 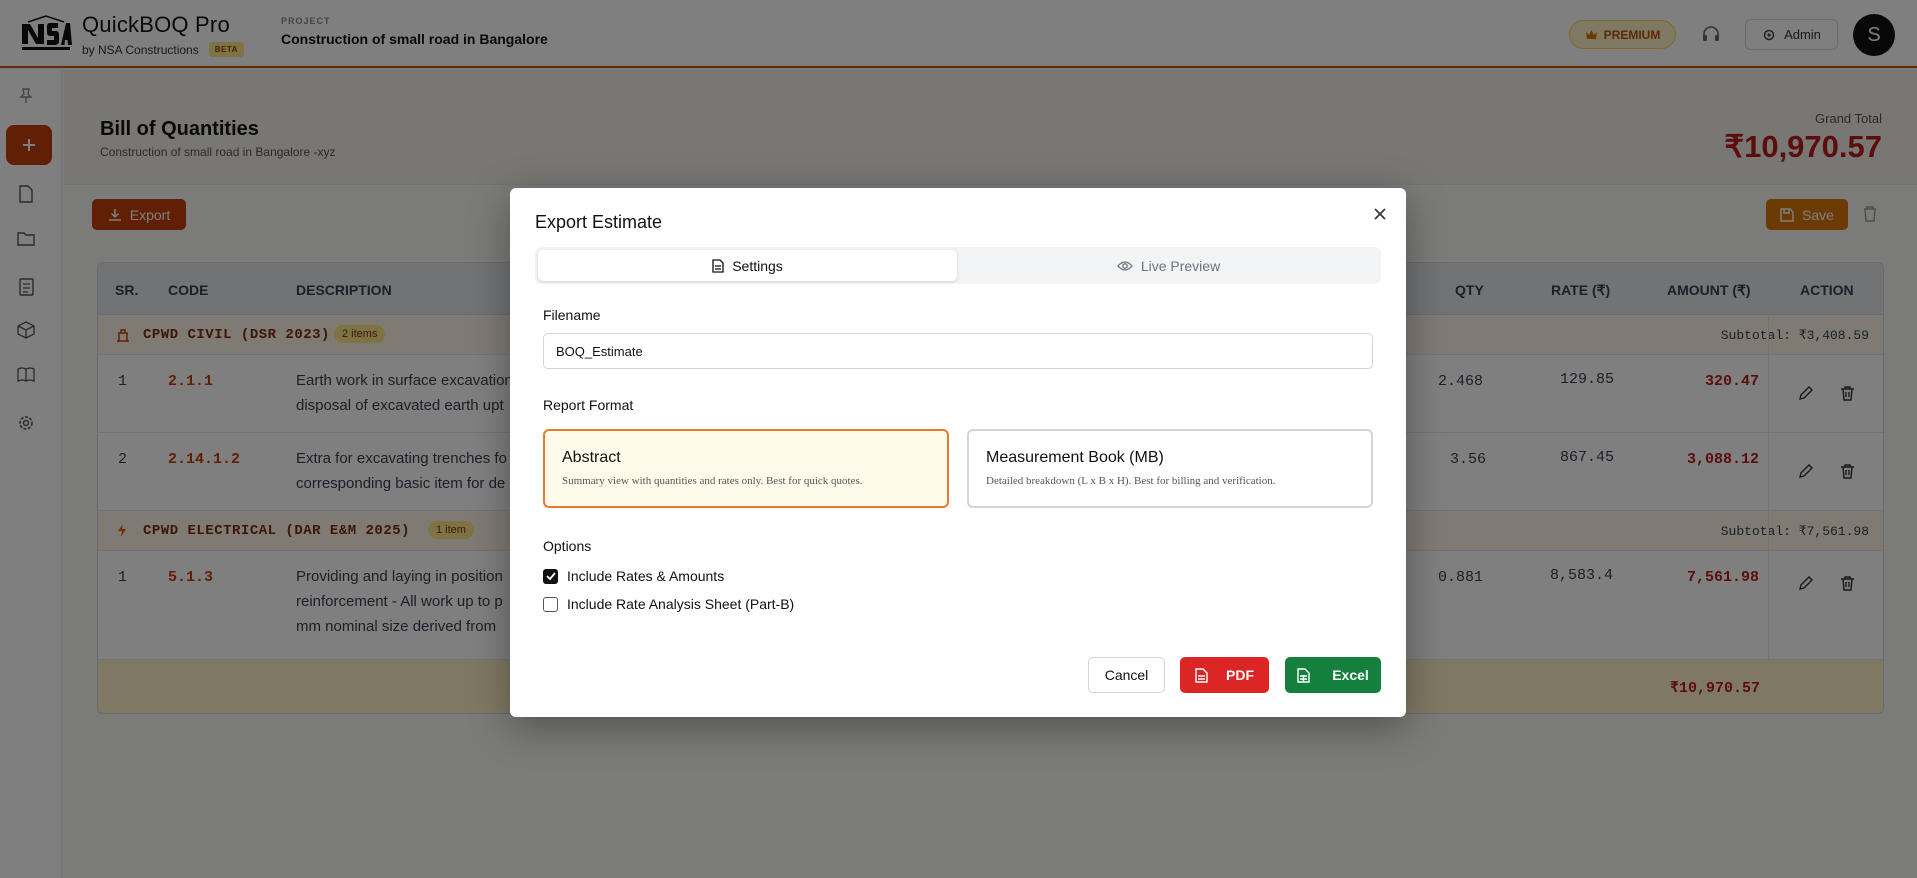 I want to click on format-title: Abstract, so click(x=591, y=457).